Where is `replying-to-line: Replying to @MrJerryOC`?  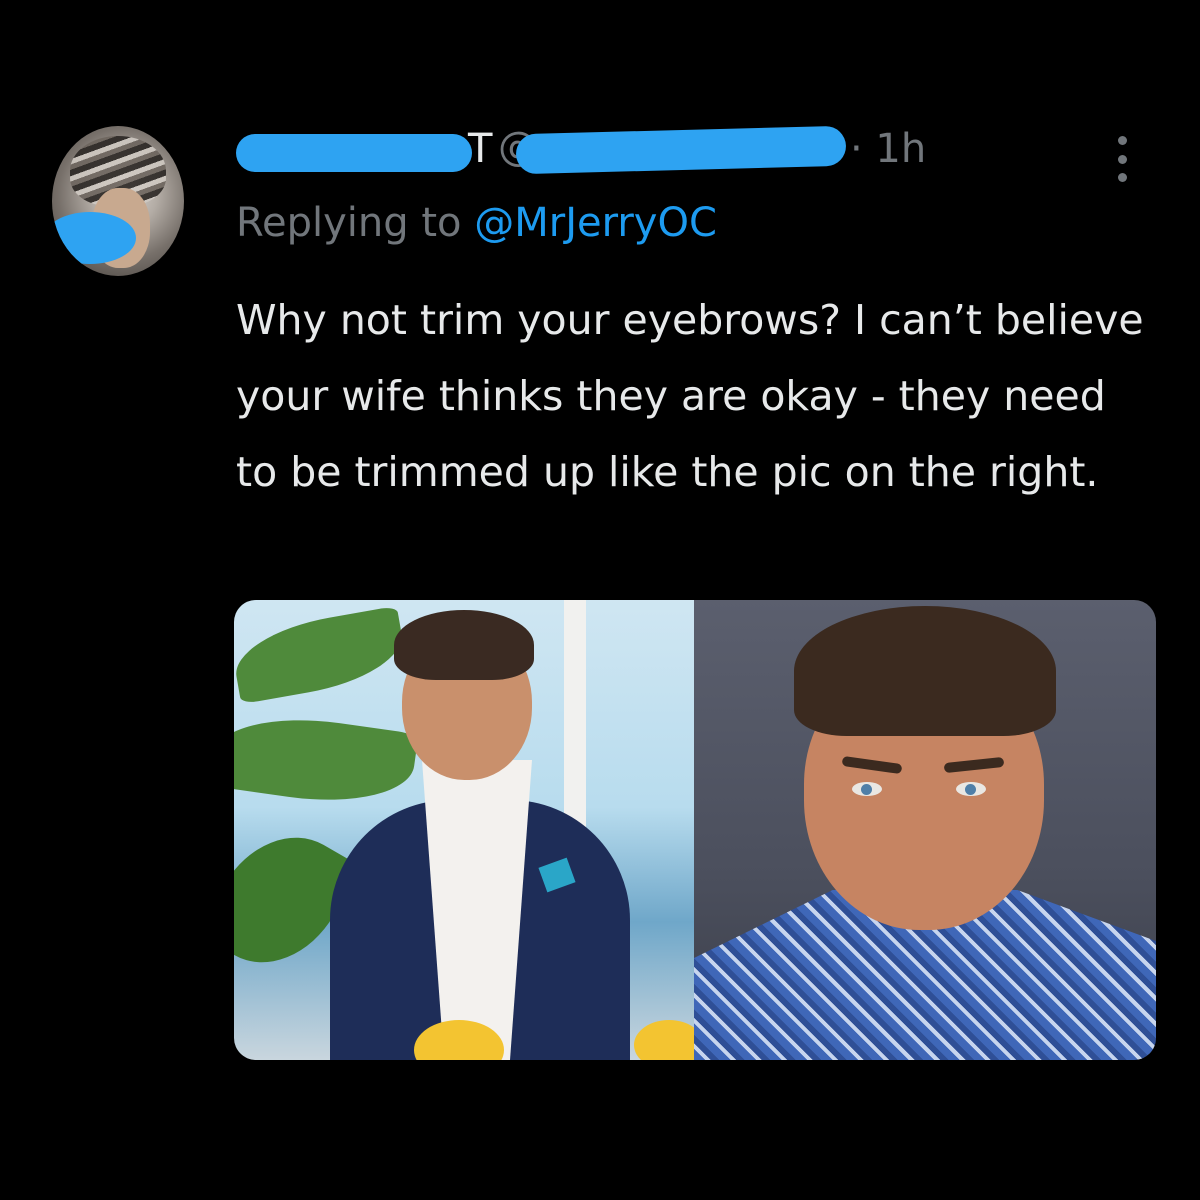
replying-to-line: Replying to @MrJerryOC is located at coordinates (476, 223).